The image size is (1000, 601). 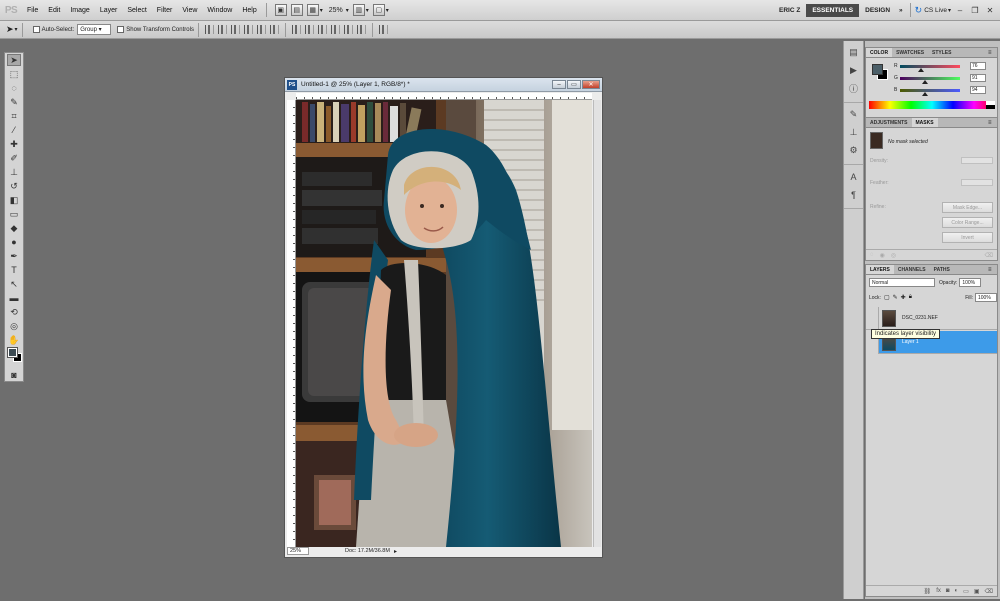 What do you see at coordinates (14, 270) in the screenshot?
I see `type-tool-icon: T` at bounding box center [14, 270].